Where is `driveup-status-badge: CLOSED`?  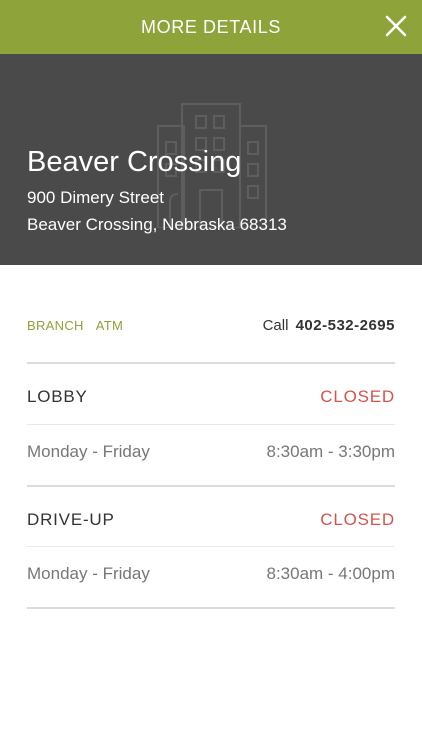 driveup-status-badge: CLOSED is located at coordinates (357, 519).